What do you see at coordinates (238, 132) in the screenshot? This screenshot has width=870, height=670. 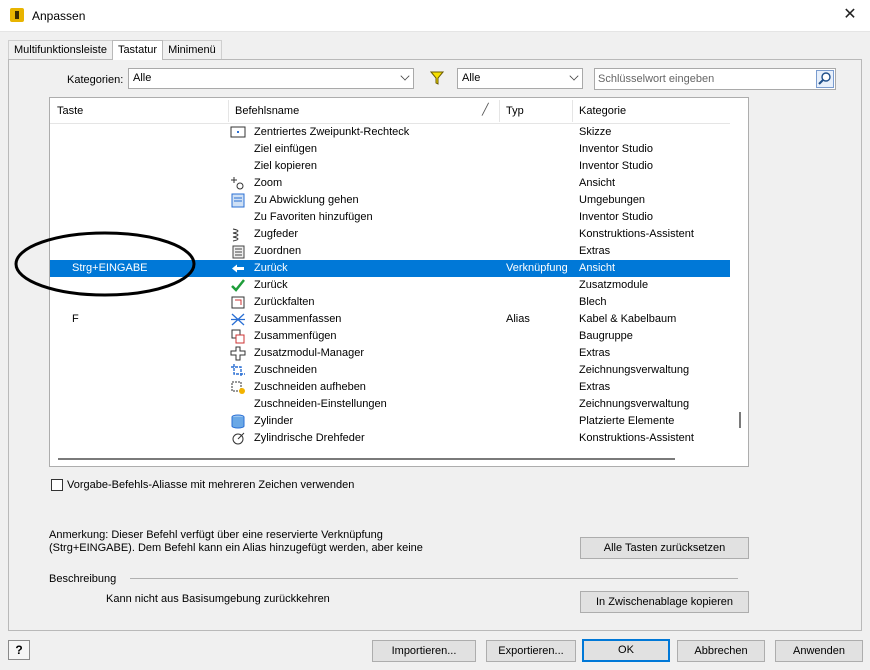 I see `rectangle-center-icon` at bounding box center [238, 132].